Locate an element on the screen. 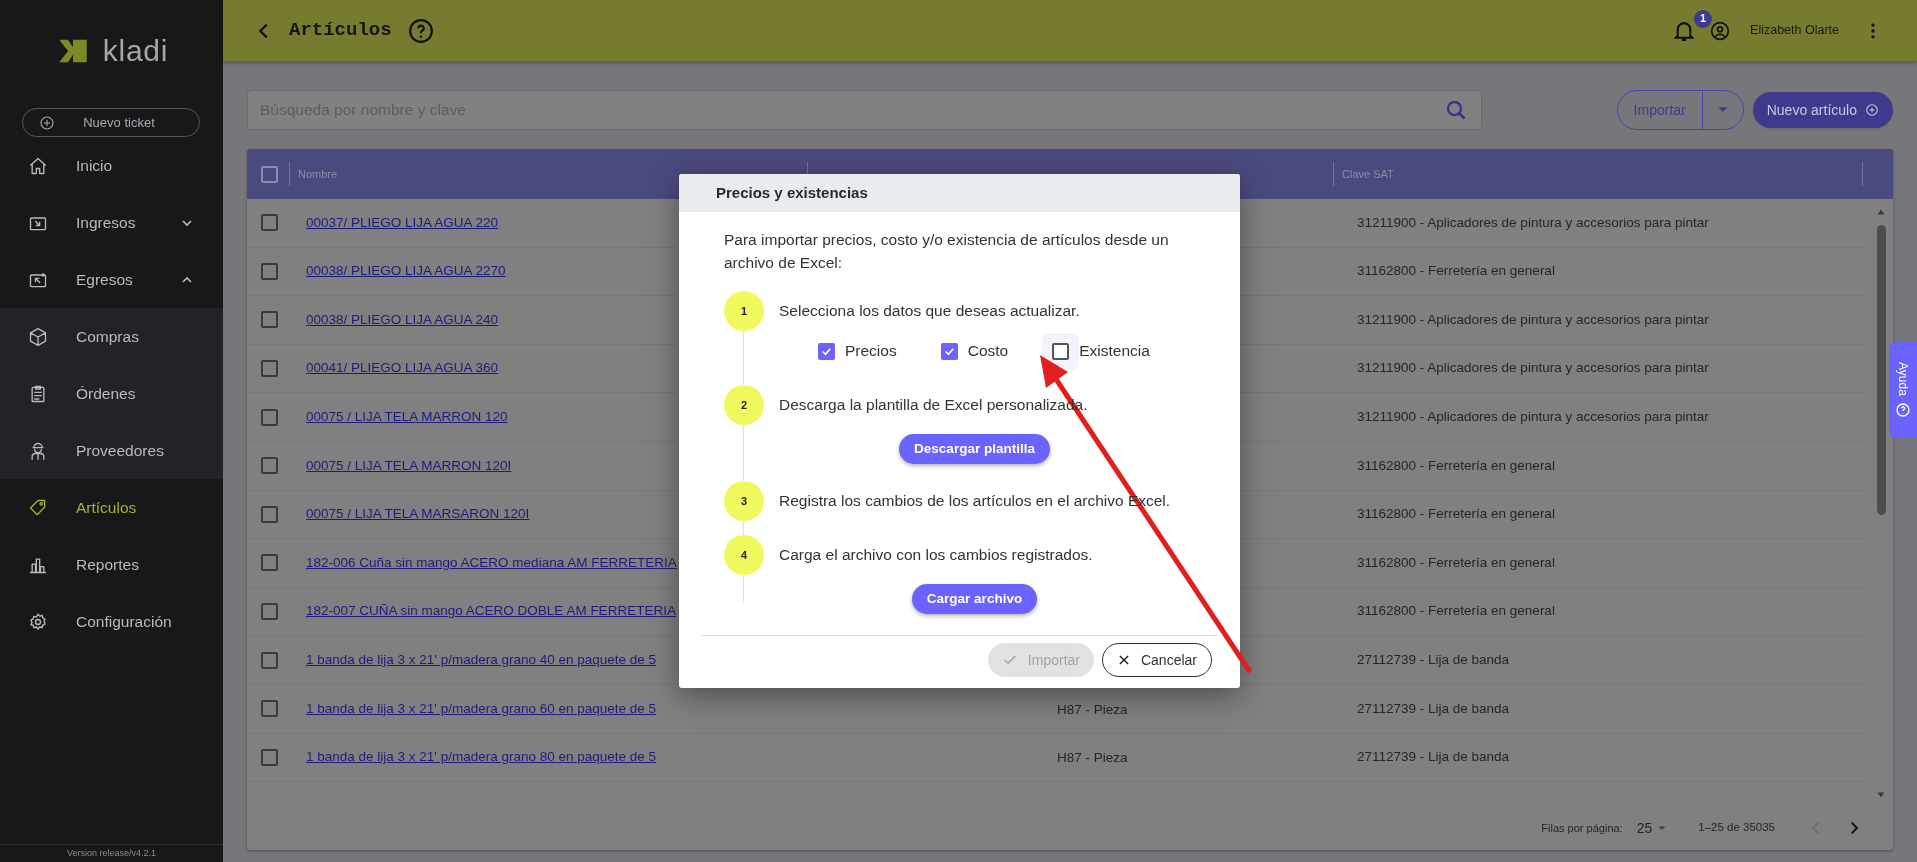 This screenshot has height=862, width=1917. scroll-up-icon is located at coordinates (1881, 212).